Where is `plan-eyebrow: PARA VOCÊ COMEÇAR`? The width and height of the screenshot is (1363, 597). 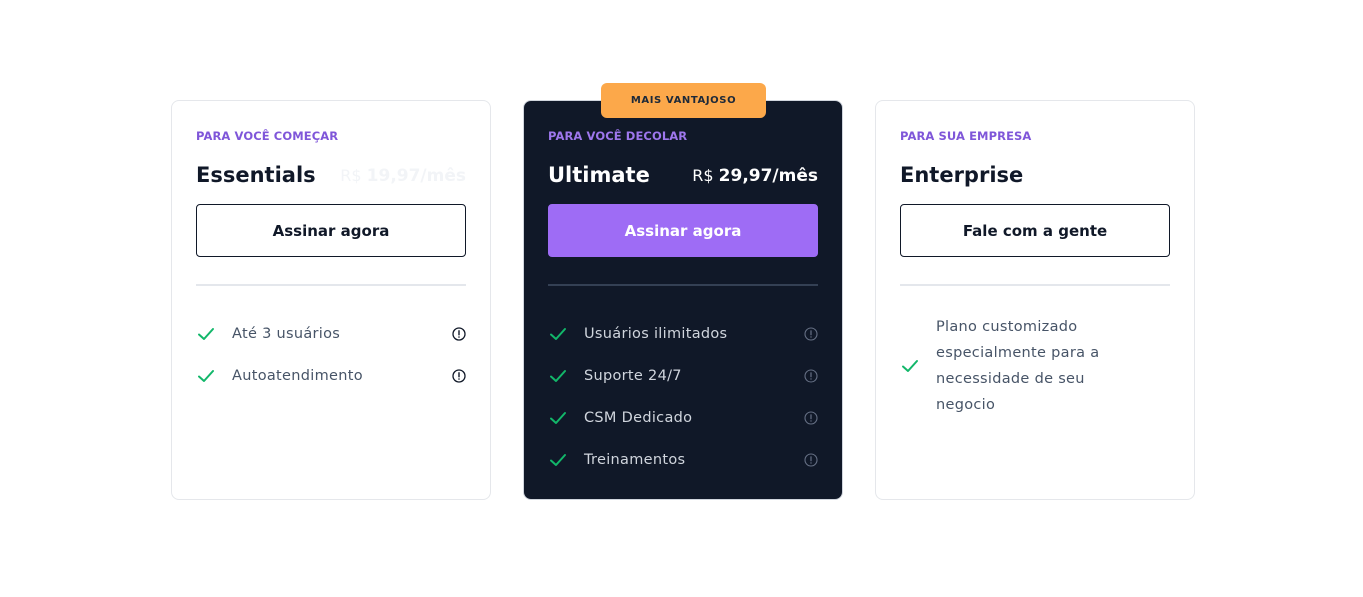
plan-eyebrow: PARA VOCÊ COMEÇAR is located at coordinates (267, 136).